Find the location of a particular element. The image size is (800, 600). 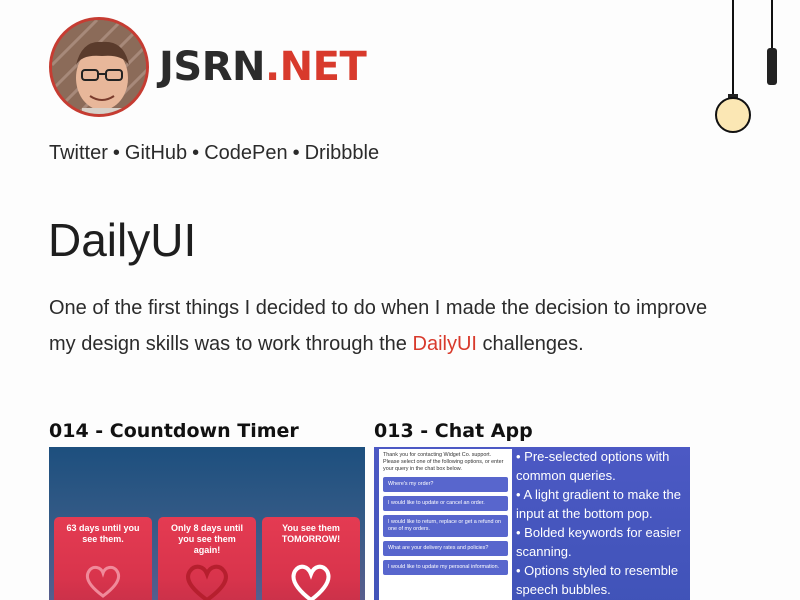

social-links: Twitter • GitHub • CodePen • Dribbble is located at coordinates (214, 153).